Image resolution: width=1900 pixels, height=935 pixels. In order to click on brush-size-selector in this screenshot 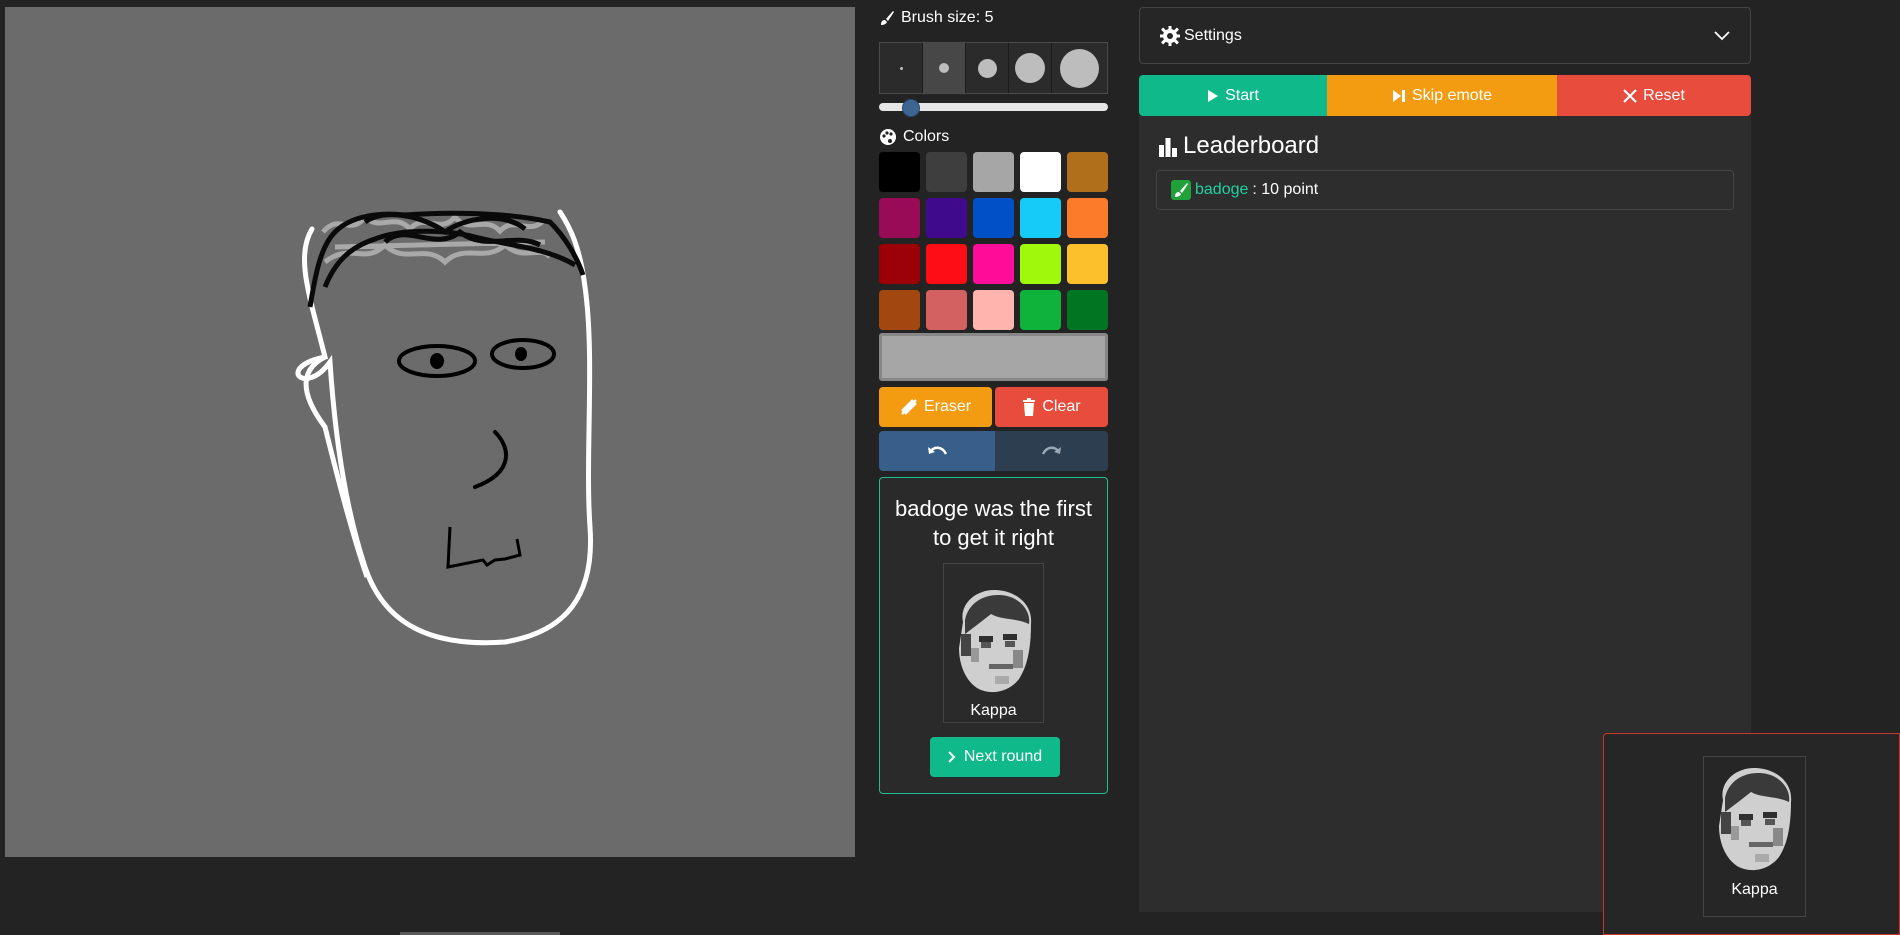, I will do `click(993, 68)`.